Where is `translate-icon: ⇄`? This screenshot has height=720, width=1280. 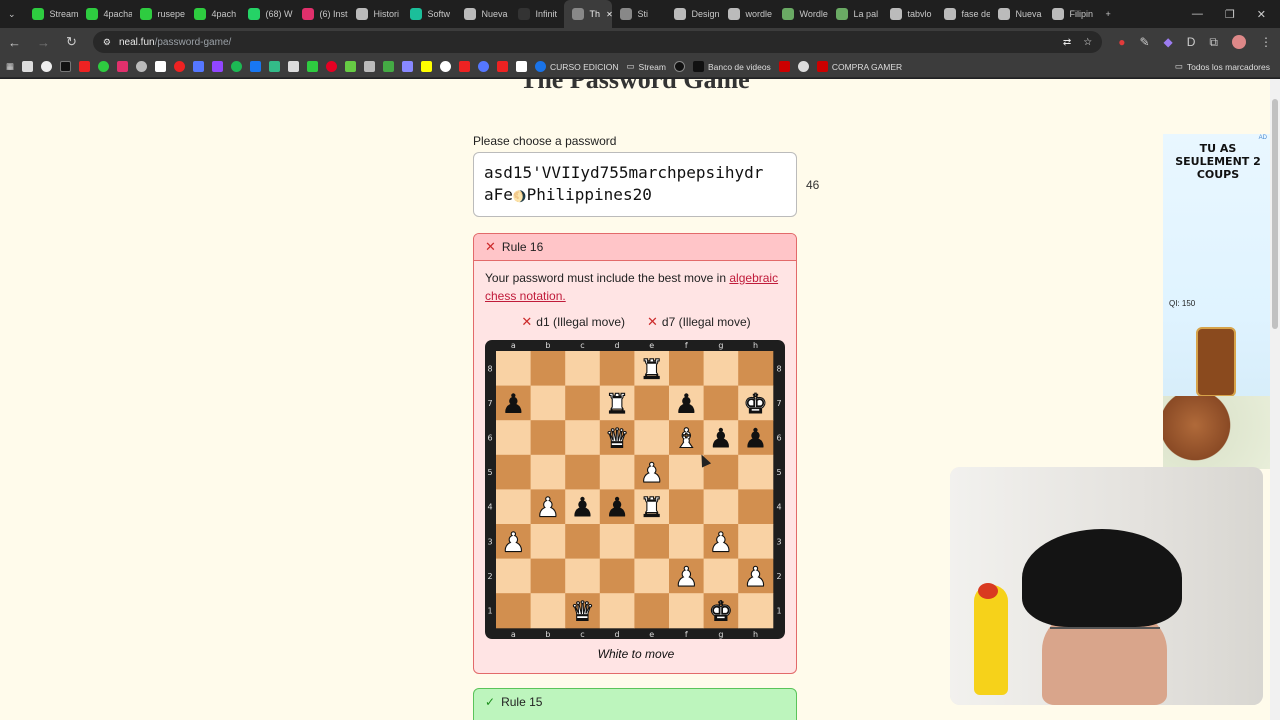
translate-icon: ⇄ is located at coordinates (1067, 42).